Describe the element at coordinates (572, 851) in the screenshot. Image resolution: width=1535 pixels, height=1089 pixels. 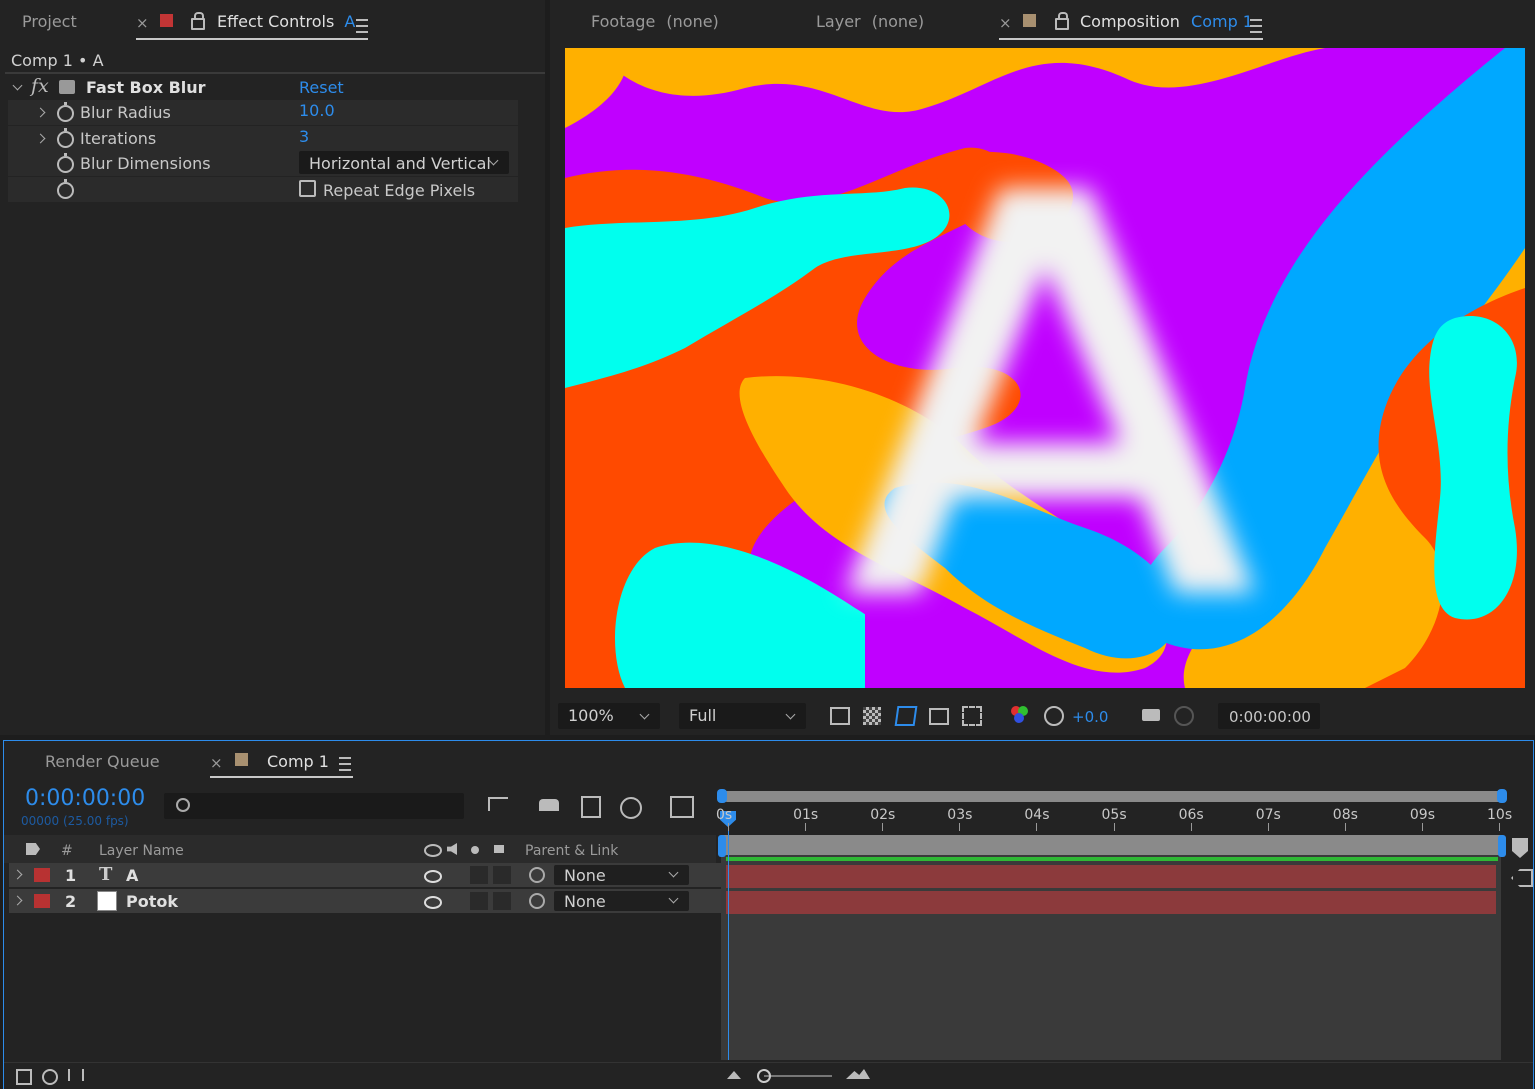
I see `column-parent-link: Parent & Link` at that location.